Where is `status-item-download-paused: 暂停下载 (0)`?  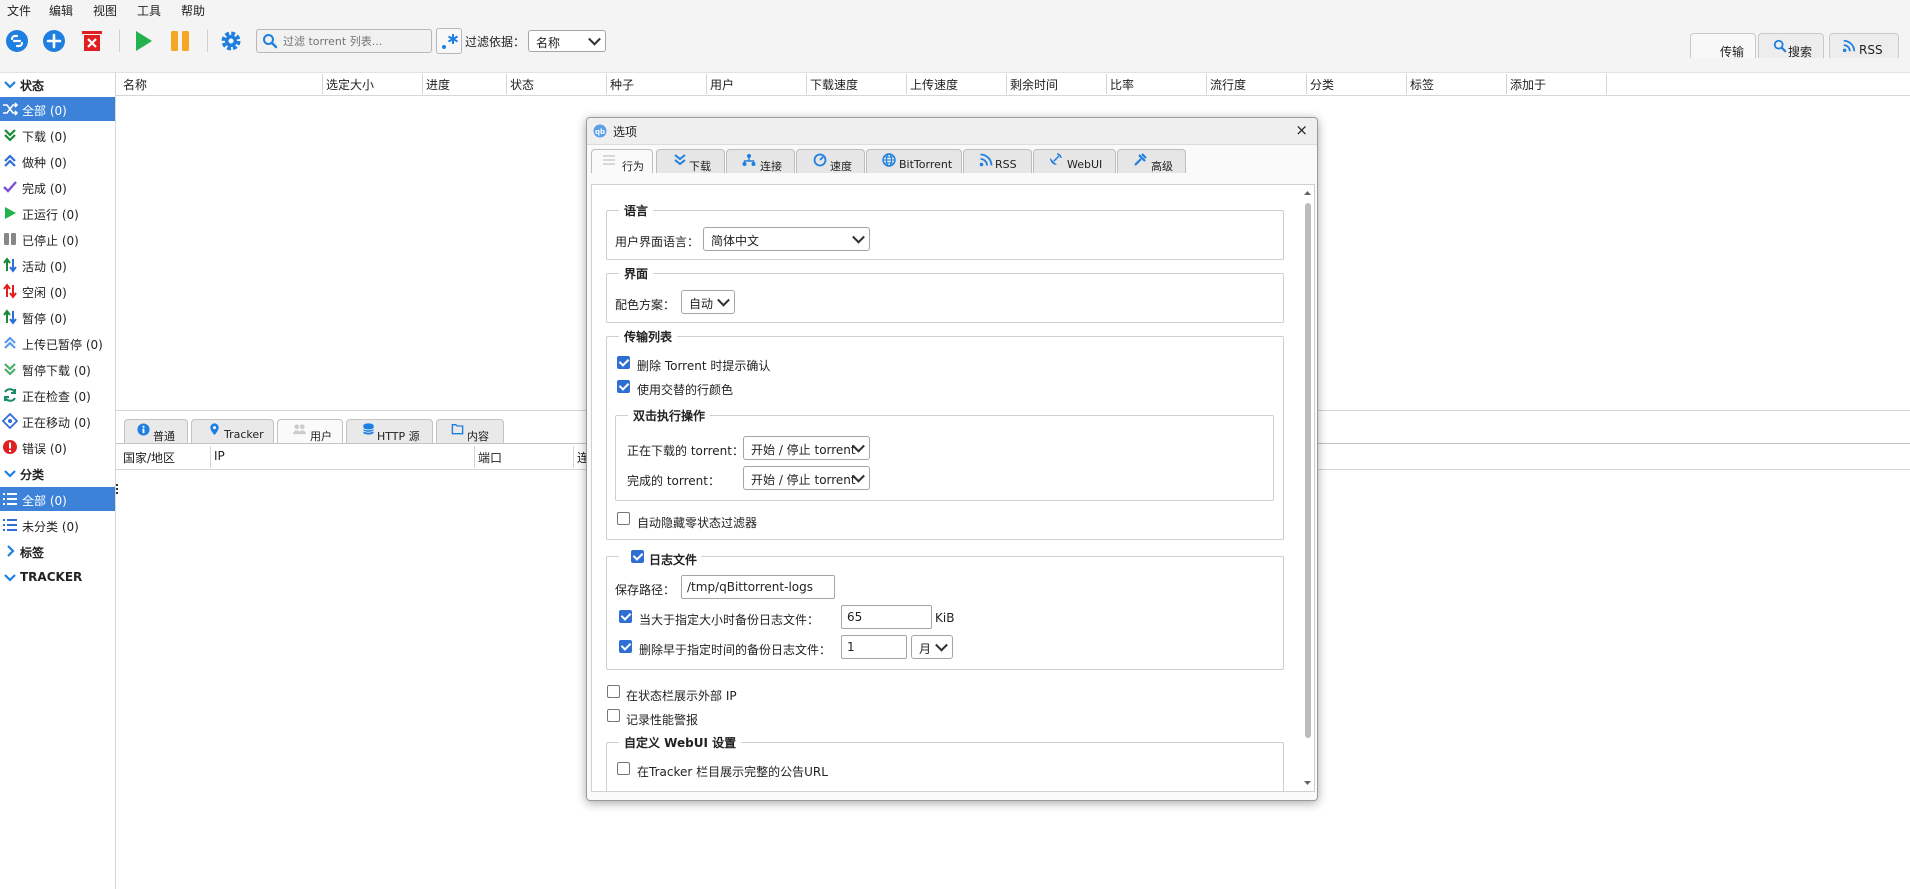
status-item-download-paused: 暂停下载 (0) is located at coordinates (57, 369).